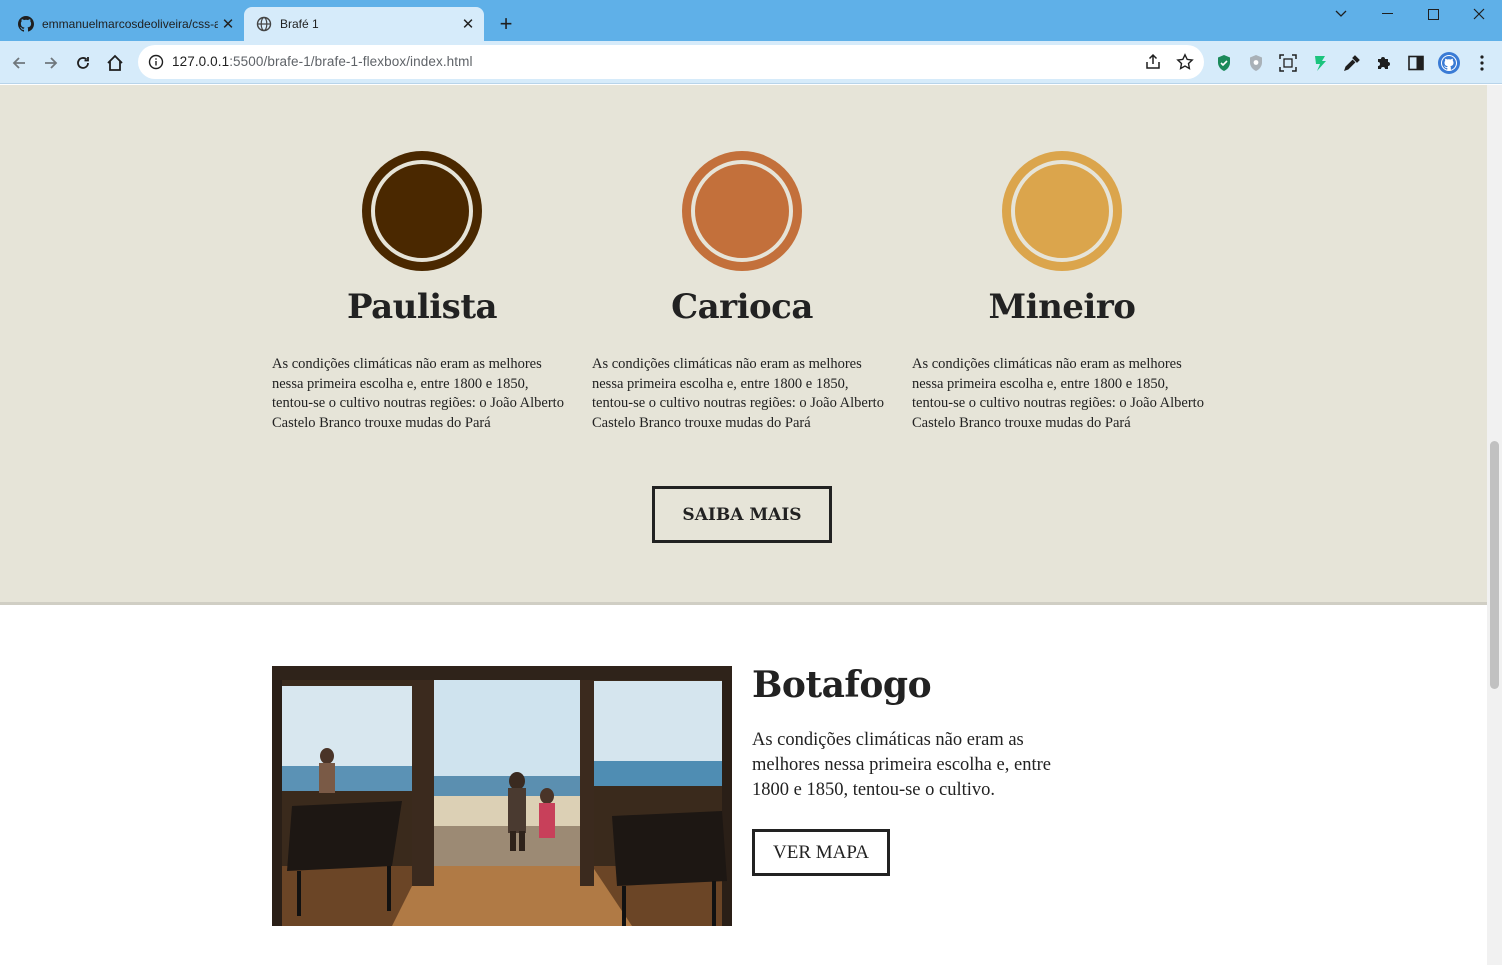 The height and width of the screenshot is (965, 1502). What do you see at coordinates (842, 685) in the screenshot?
I see `place-title: Botafogo` at bounding box center [842, 685].